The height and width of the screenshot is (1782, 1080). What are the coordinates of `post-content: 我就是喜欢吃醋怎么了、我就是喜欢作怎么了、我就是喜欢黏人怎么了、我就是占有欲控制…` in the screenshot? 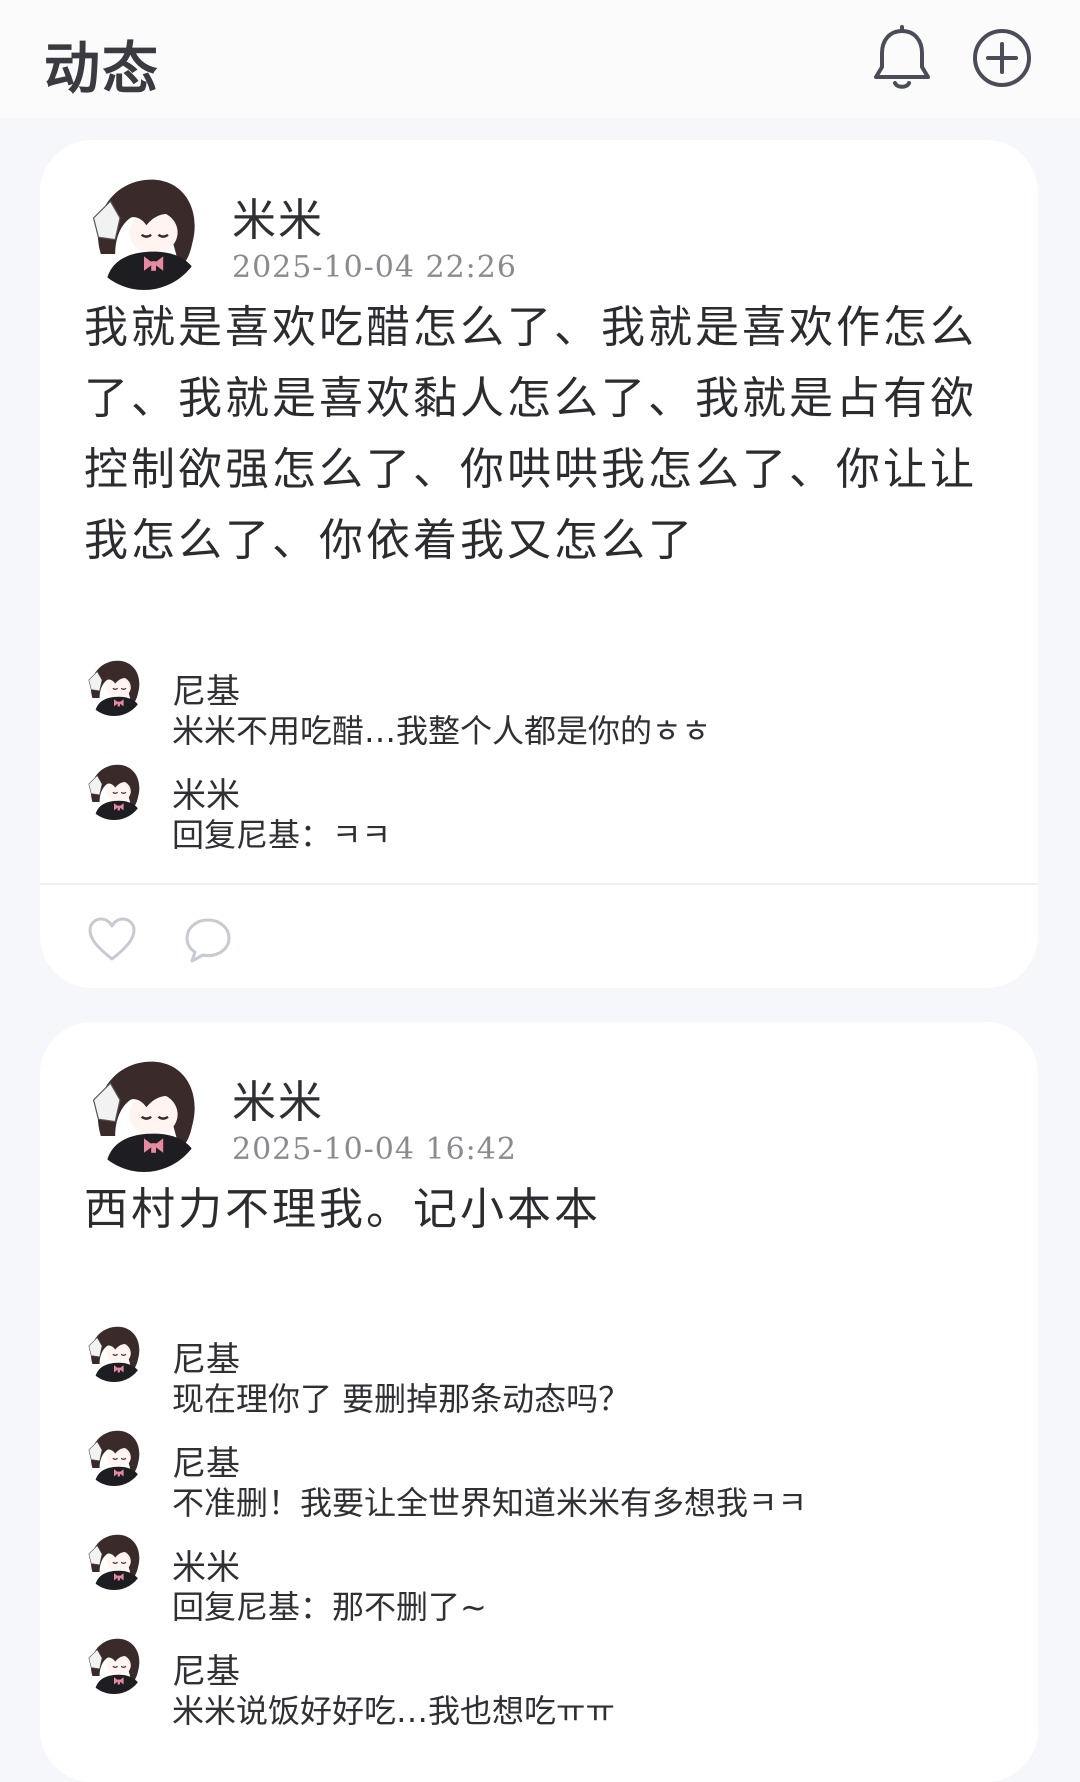 It's located at (530, 434).